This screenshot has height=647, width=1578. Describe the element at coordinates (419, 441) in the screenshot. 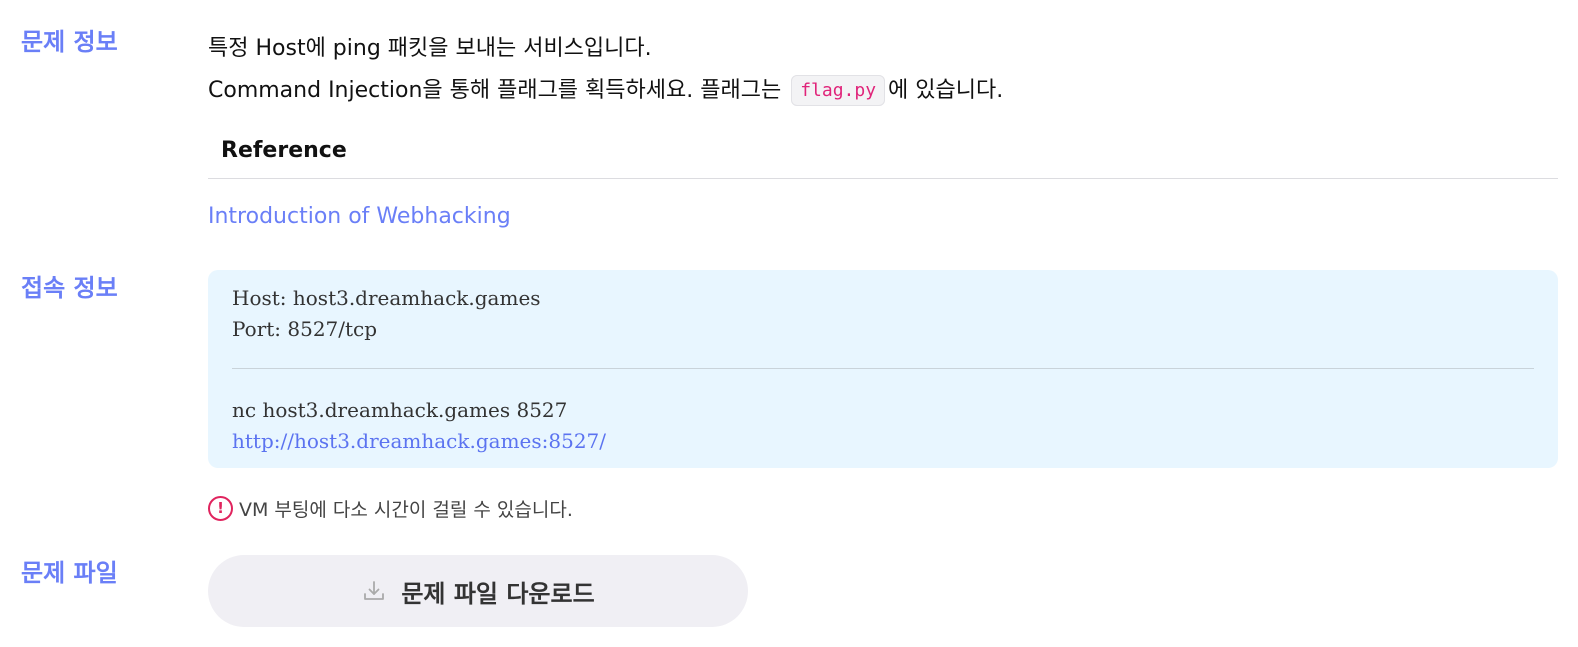

I see `connection-url-link: http://host3.dreamhack.games:8527/` at that location.